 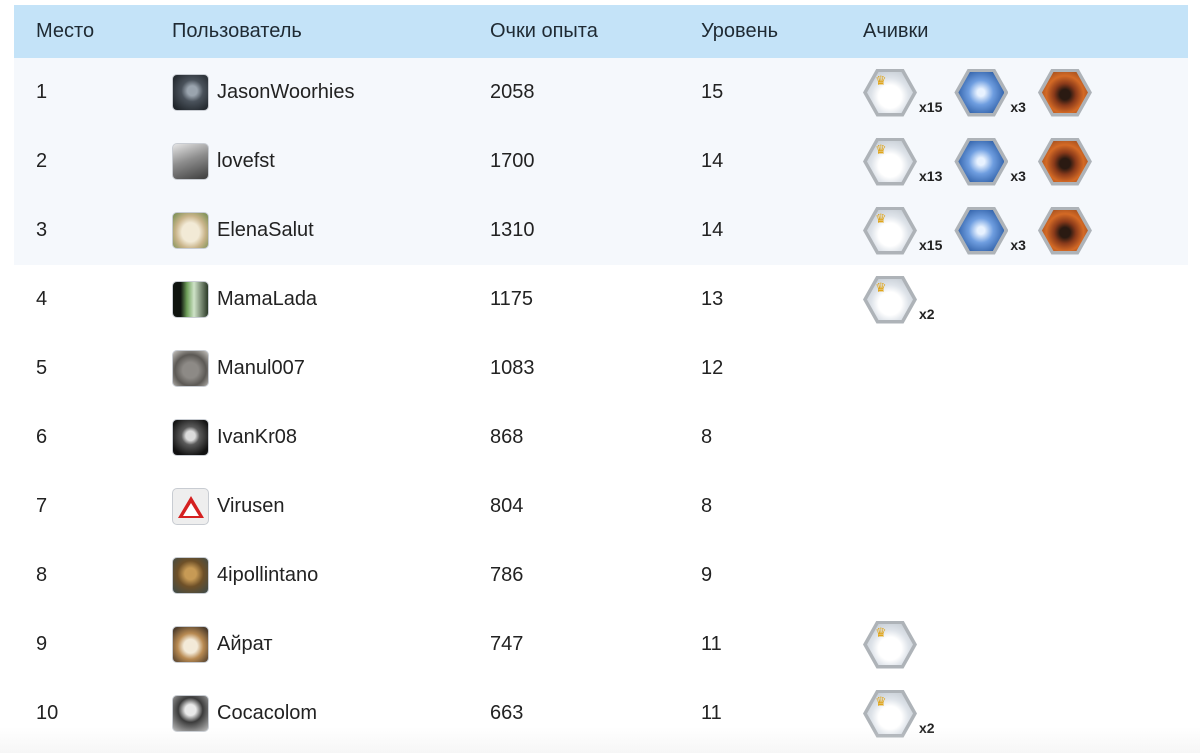 I want to click on achievement-badge: ♛, so click(x=890, y=644).